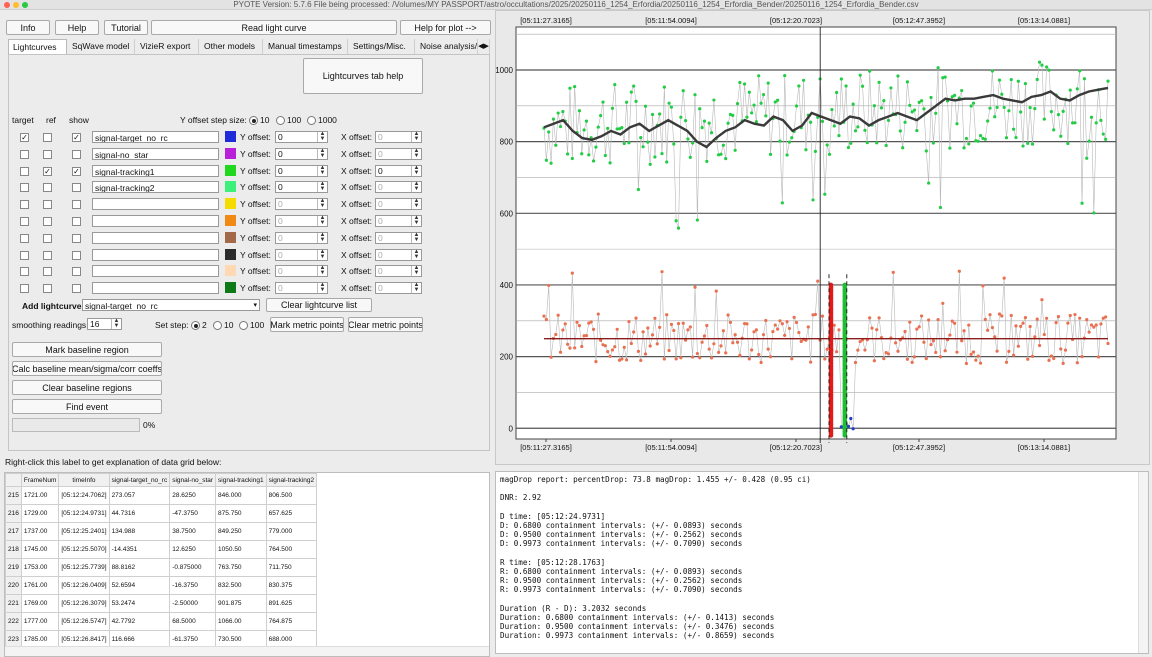 The height and width of the screenshot is (657, 1152). Describe the element at coordinates (247, 651) in the screenshot. I see `data-grid-scrollbar` at that location.